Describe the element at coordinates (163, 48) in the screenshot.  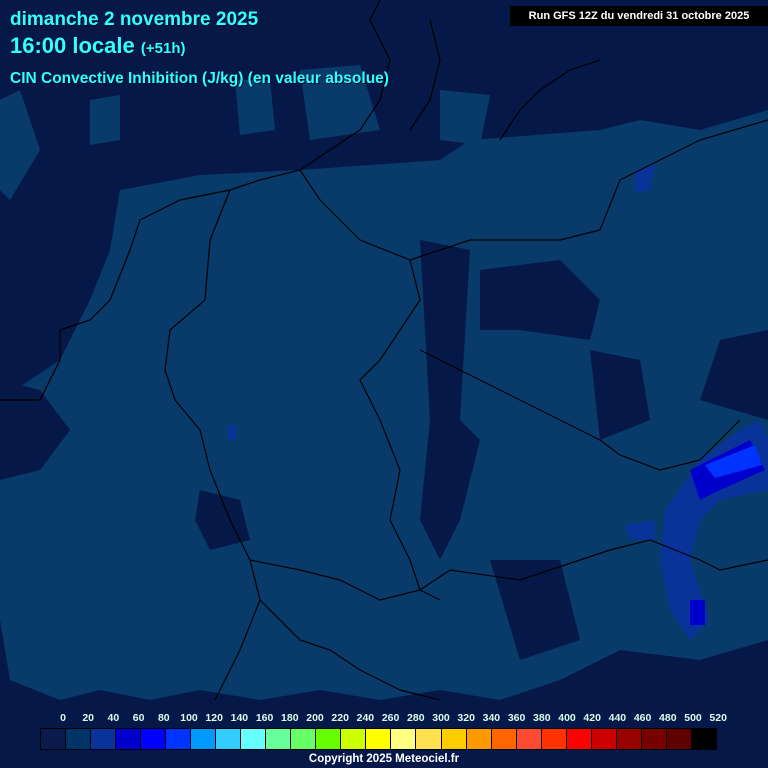
I see `forecast-lead-time: (+51h)` at that location.